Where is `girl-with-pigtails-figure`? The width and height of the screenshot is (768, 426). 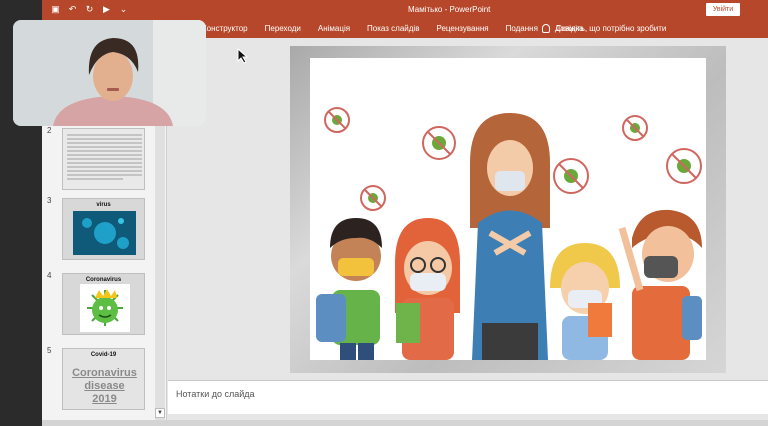
girl-with-pigtails-figure is located at coordinates (585, 301).